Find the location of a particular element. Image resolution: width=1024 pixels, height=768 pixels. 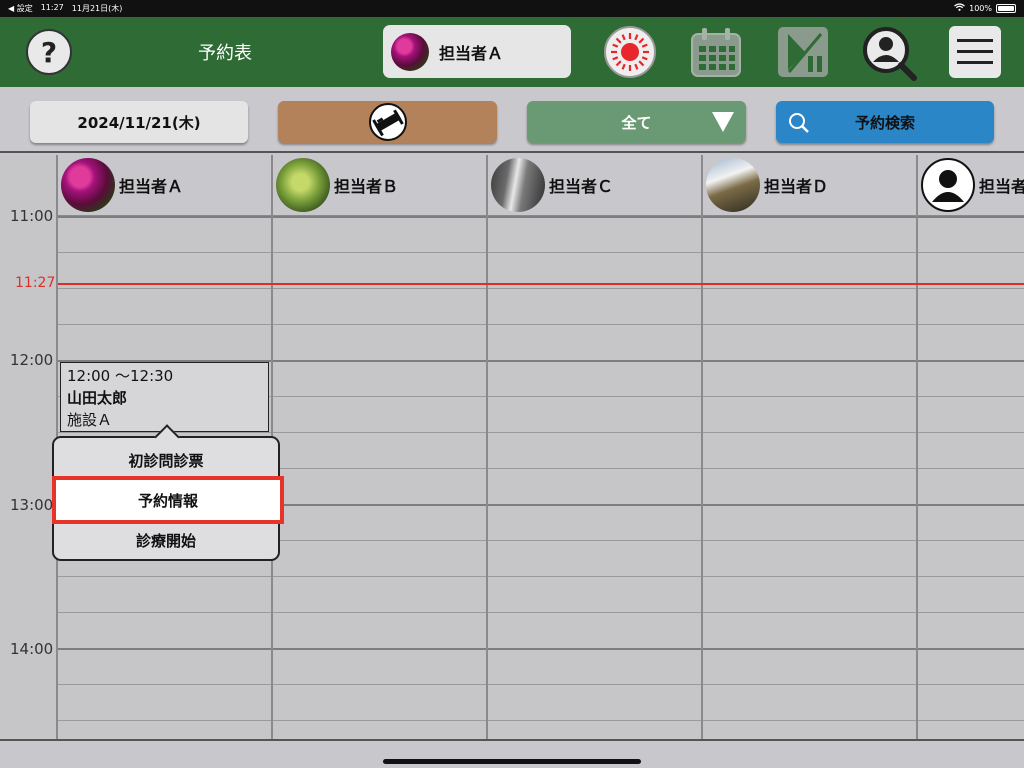

time-label: 13:00 is located at coordinates (32, 505).